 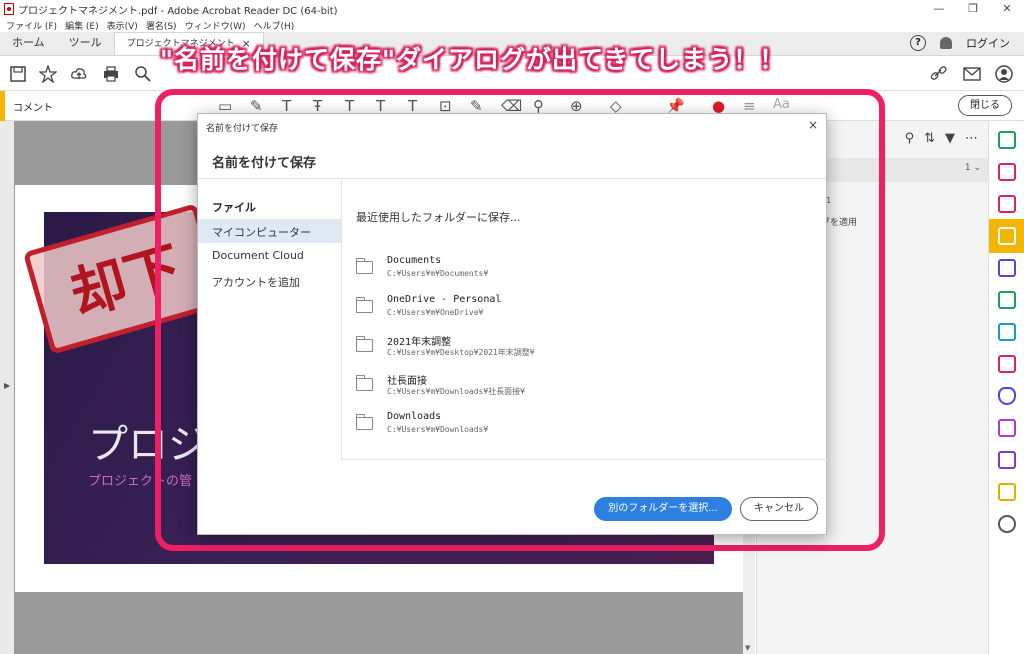 What do you see at coordinates (31, 25) in the screenshot?
I see `menu-file: ファイル (F)` at bounding box center [31, 25].